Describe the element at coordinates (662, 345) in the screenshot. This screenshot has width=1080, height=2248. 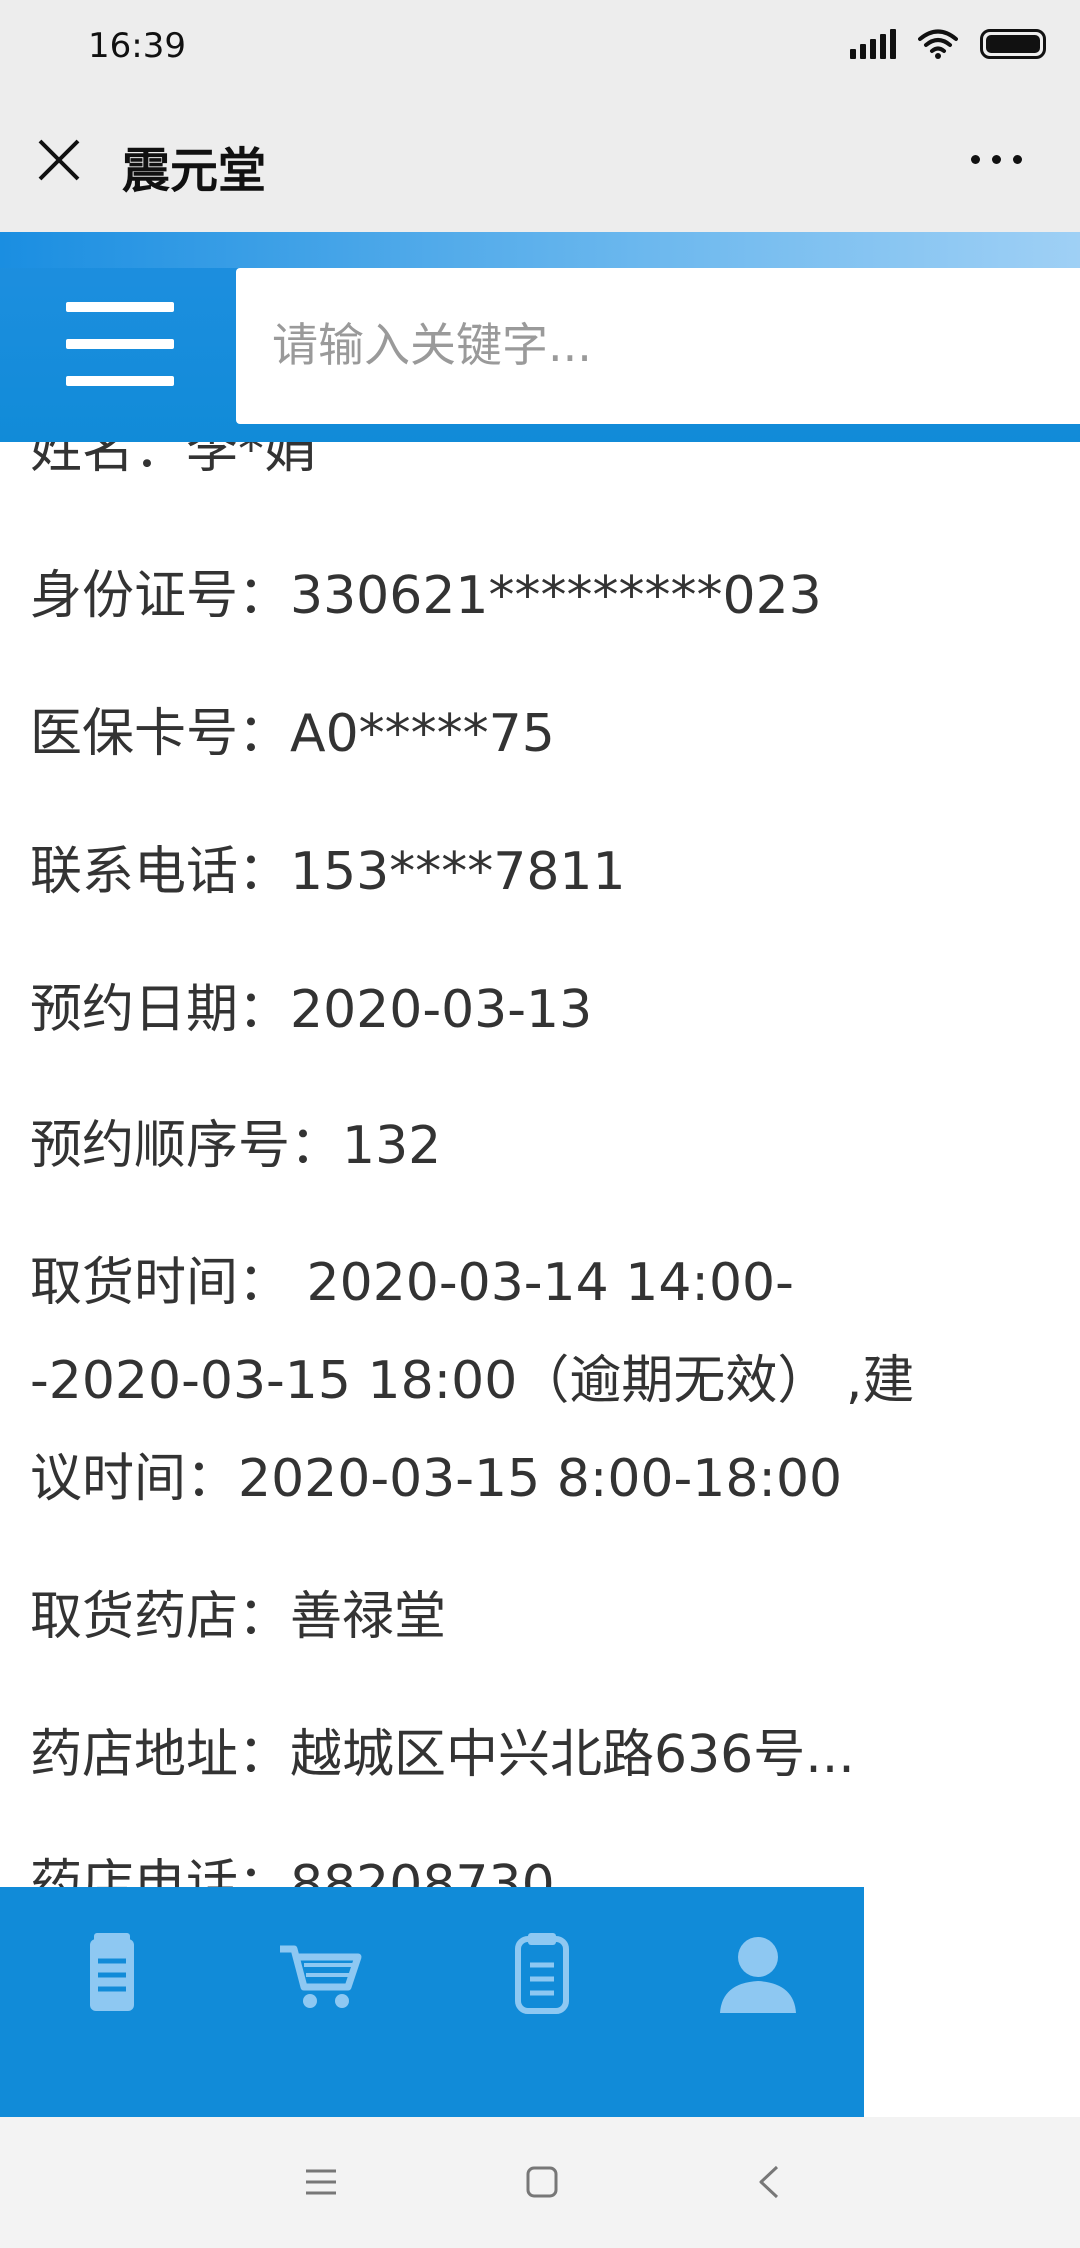
I see `search-input` at that location.